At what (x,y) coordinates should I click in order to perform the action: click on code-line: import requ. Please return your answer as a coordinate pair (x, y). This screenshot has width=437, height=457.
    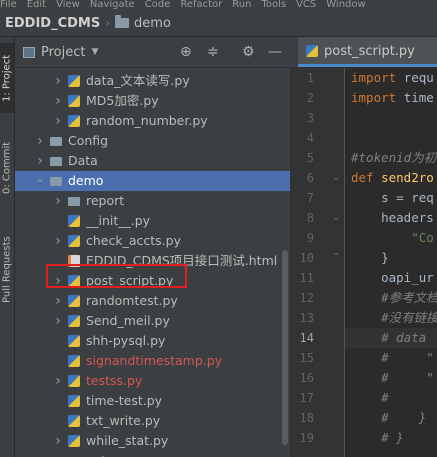
    Looking at the image, I should click on (392, 78).